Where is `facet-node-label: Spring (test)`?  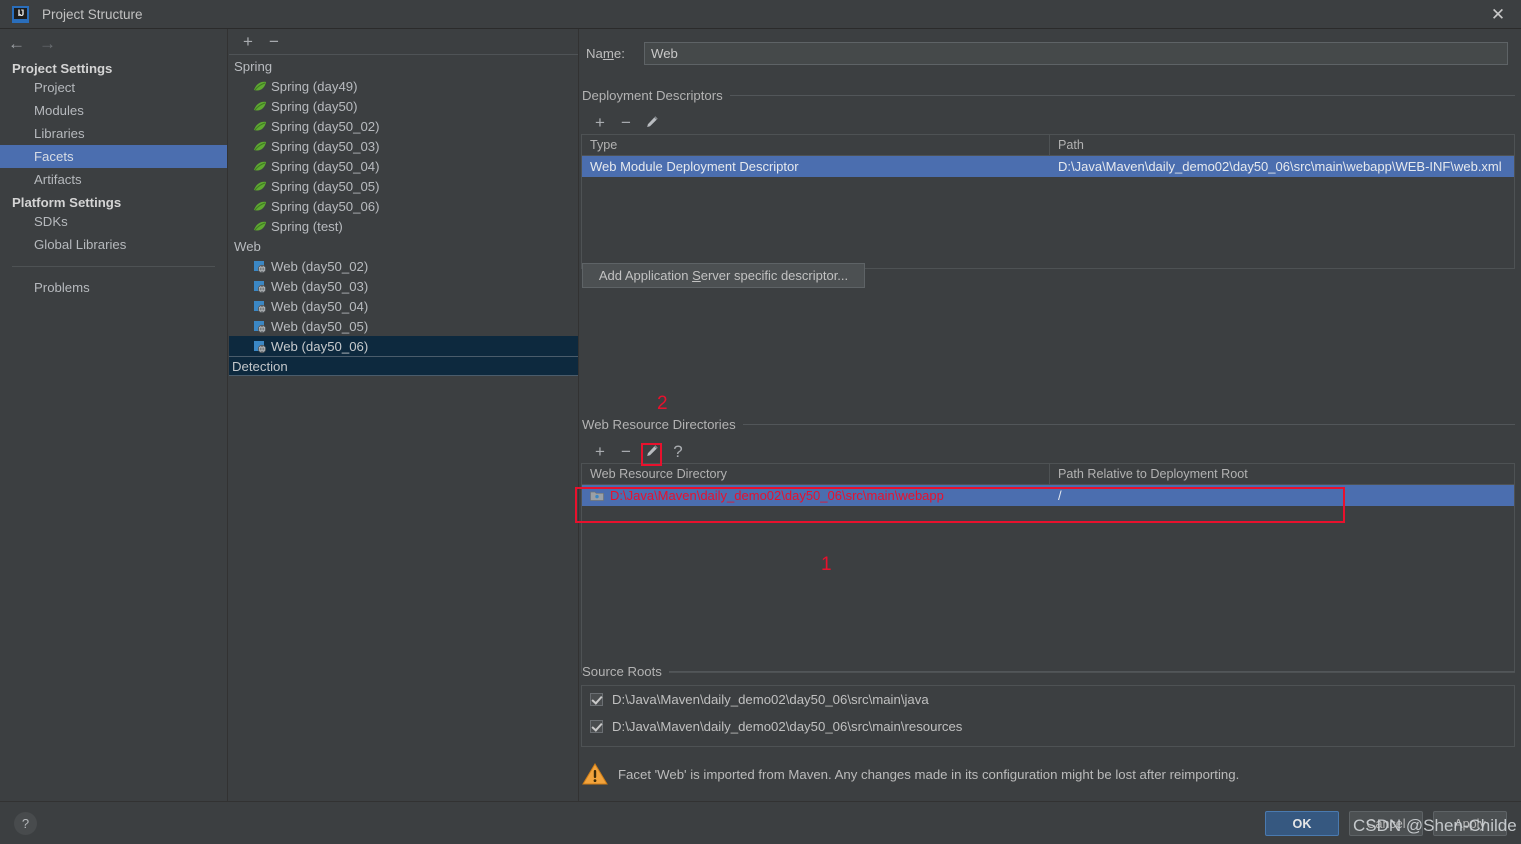 facet-node-label: Spring (test) is located at coordinates (307, 226).